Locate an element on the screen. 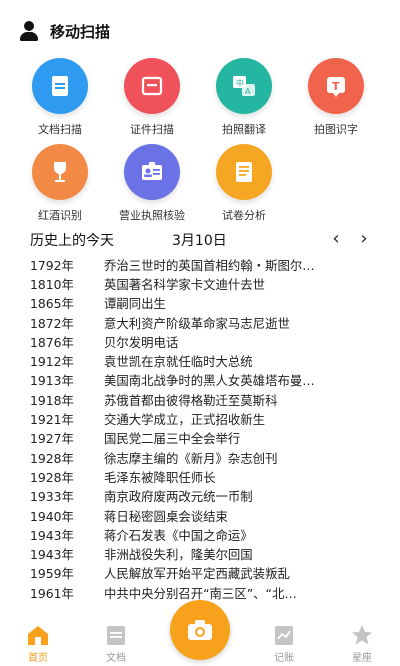 The image size is (400, 666). tool-text-recognition: T 拍图识字 is located at coordinates (336, 97).